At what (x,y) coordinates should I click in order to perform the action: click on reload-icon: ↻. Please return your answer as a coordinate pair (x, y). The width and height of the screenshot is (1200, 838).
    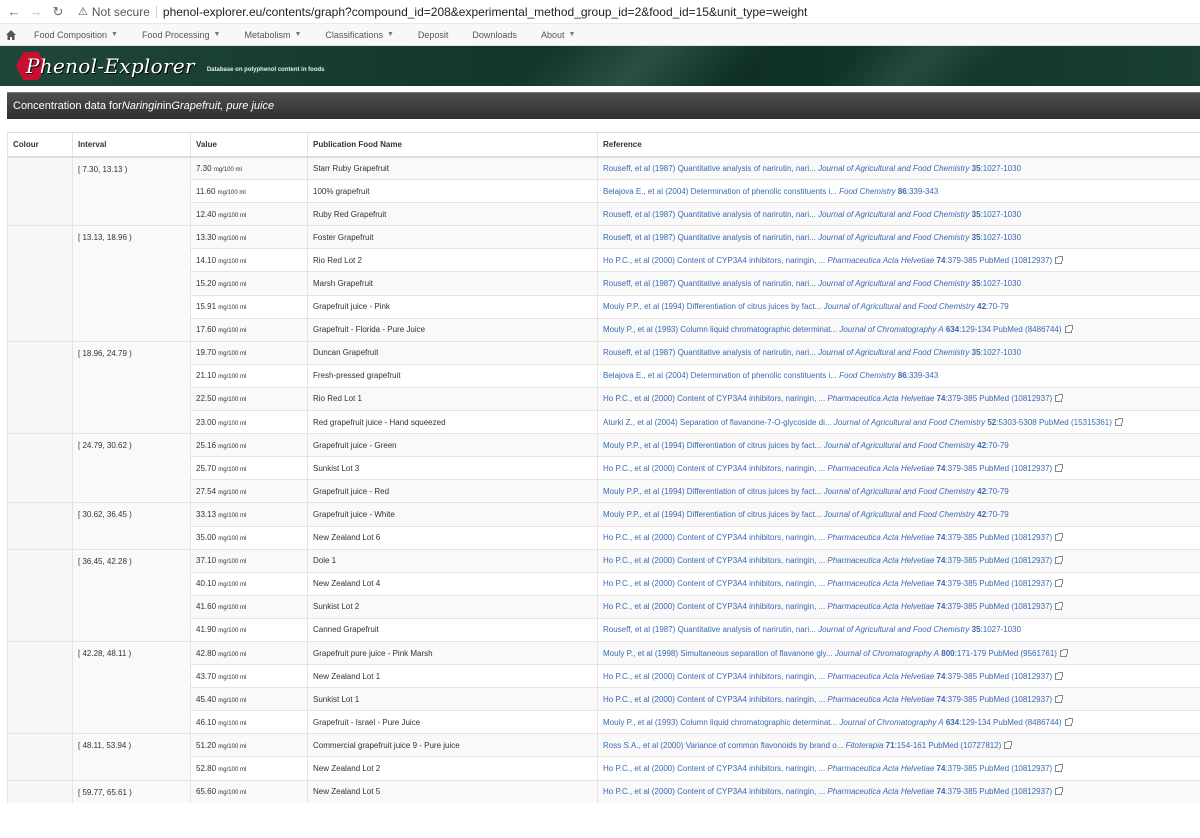
    Looking at the image, I should click on (58, 12).